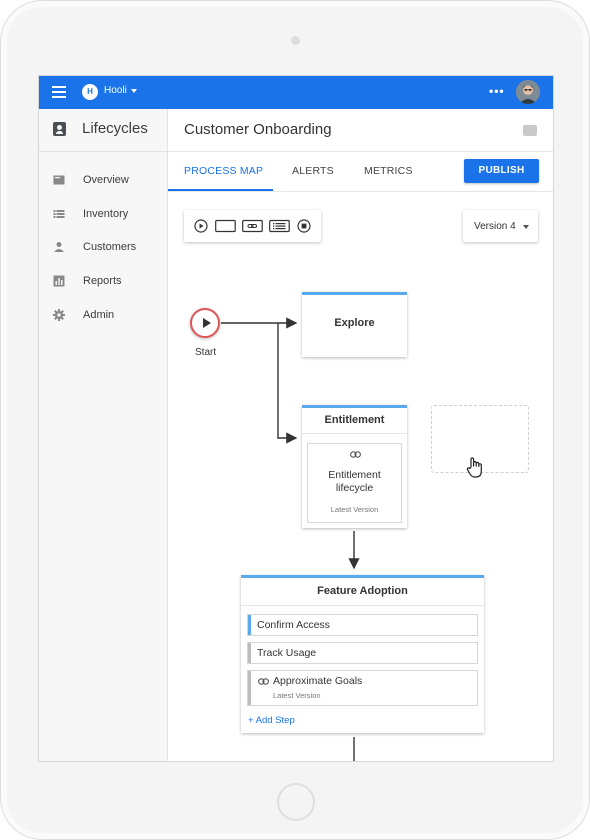 This screenshot has height=840, width=590. I want to click on sidebar-item-overview: Overview, so click(103, 181).